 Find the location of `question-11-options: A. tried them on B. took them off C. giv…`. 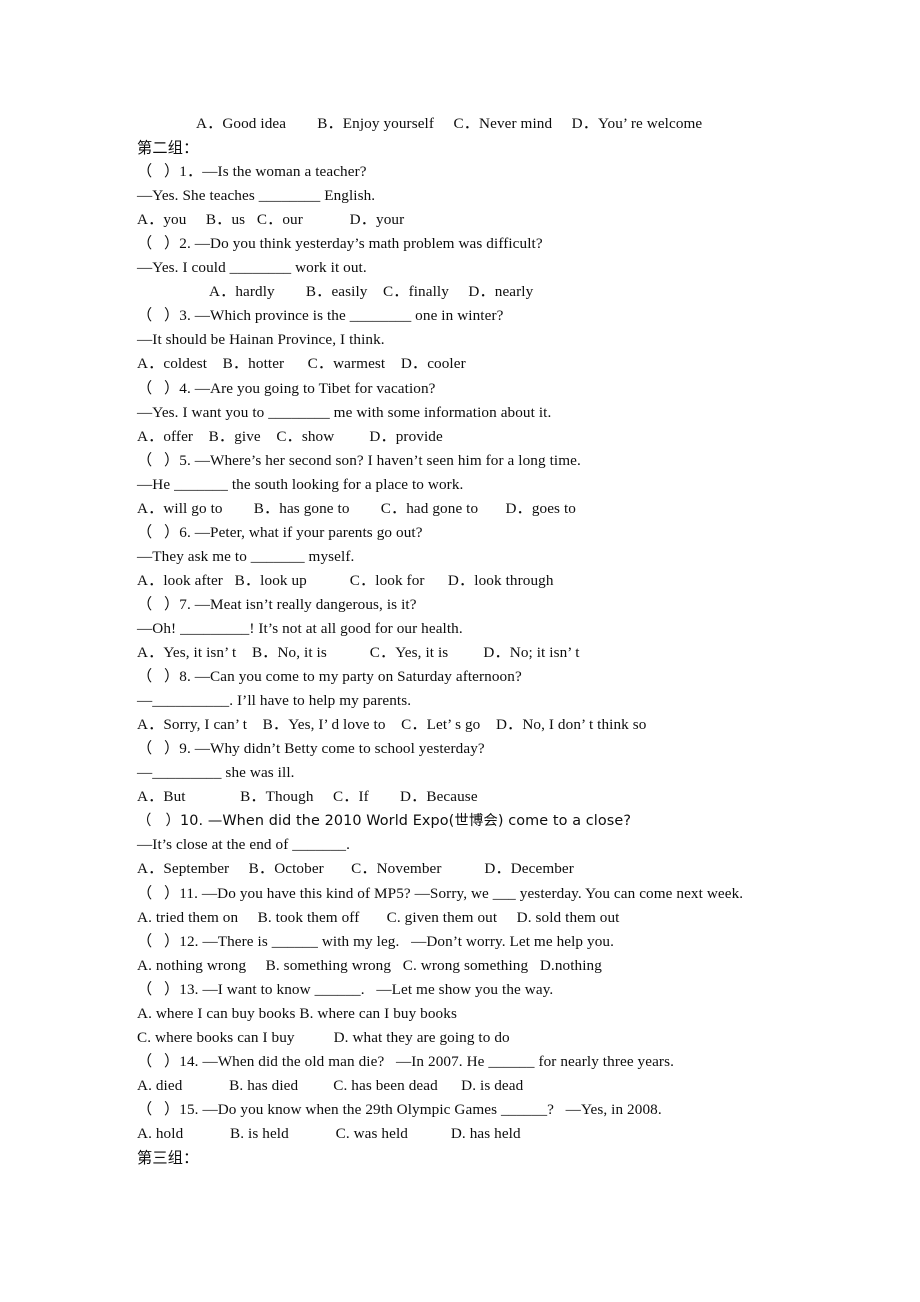

question-11-options: A. tried them on B. took them off C. giv… is located at coordinates (378, 917).